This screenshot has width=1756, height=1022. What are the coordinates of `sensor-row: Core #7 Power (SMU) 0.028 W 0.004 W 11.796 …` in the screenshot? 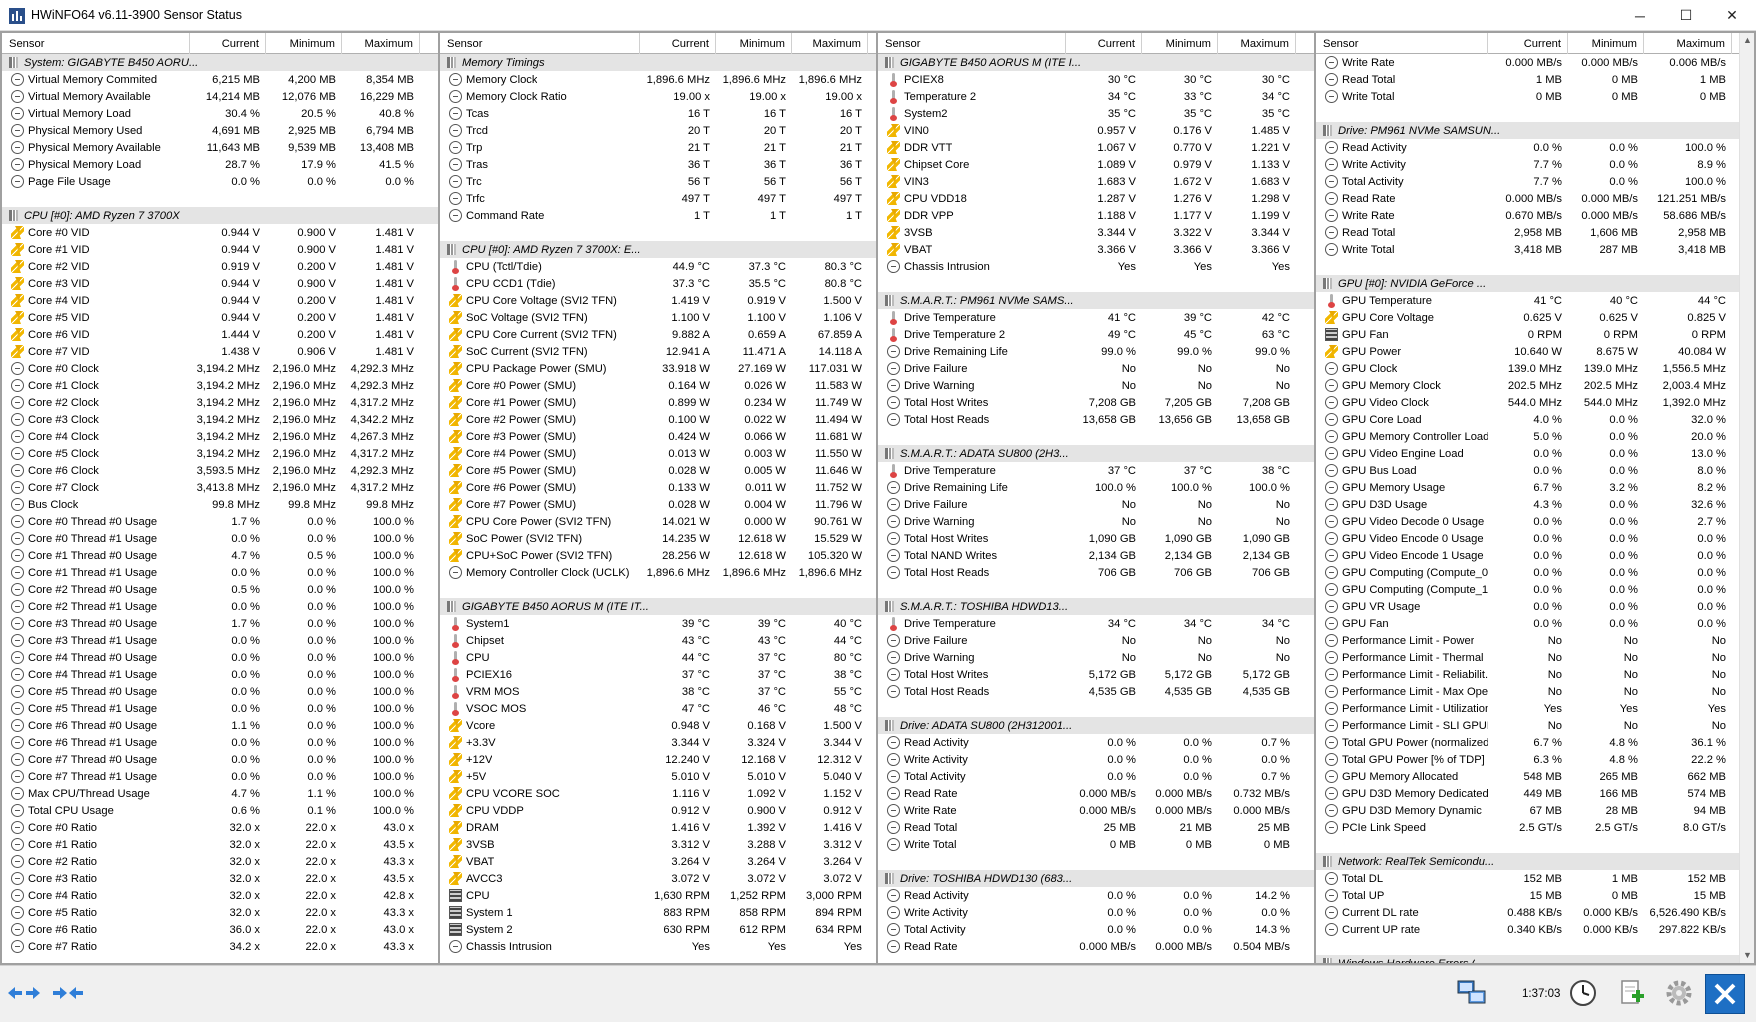 It's located at (658, 504).